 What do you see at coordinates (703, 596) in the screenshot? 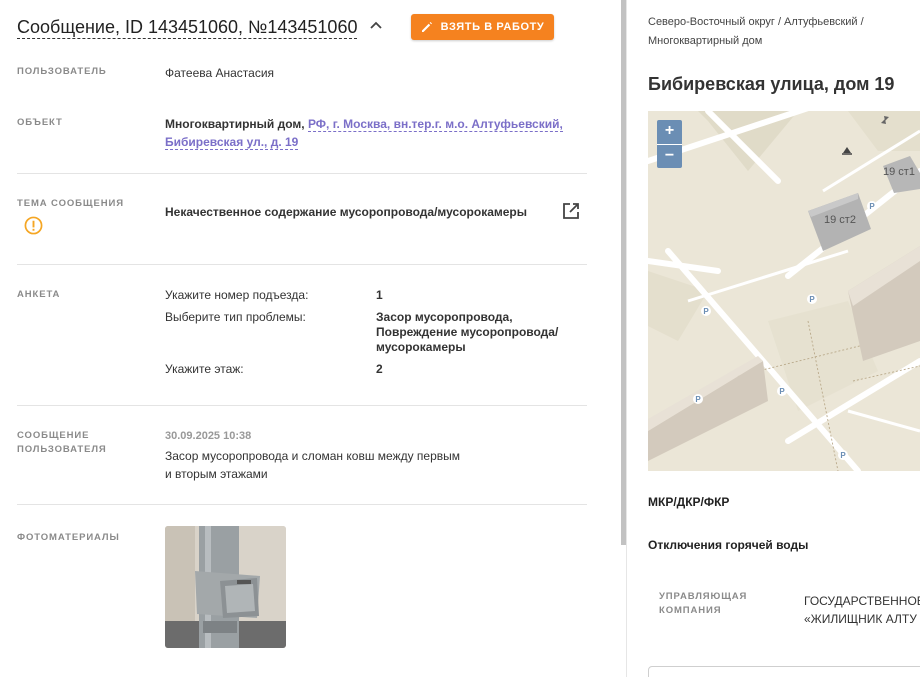
I see `mgmt-label-line: УПРАВЛЯЮЩАЯ` at bounding box center [703, 596].